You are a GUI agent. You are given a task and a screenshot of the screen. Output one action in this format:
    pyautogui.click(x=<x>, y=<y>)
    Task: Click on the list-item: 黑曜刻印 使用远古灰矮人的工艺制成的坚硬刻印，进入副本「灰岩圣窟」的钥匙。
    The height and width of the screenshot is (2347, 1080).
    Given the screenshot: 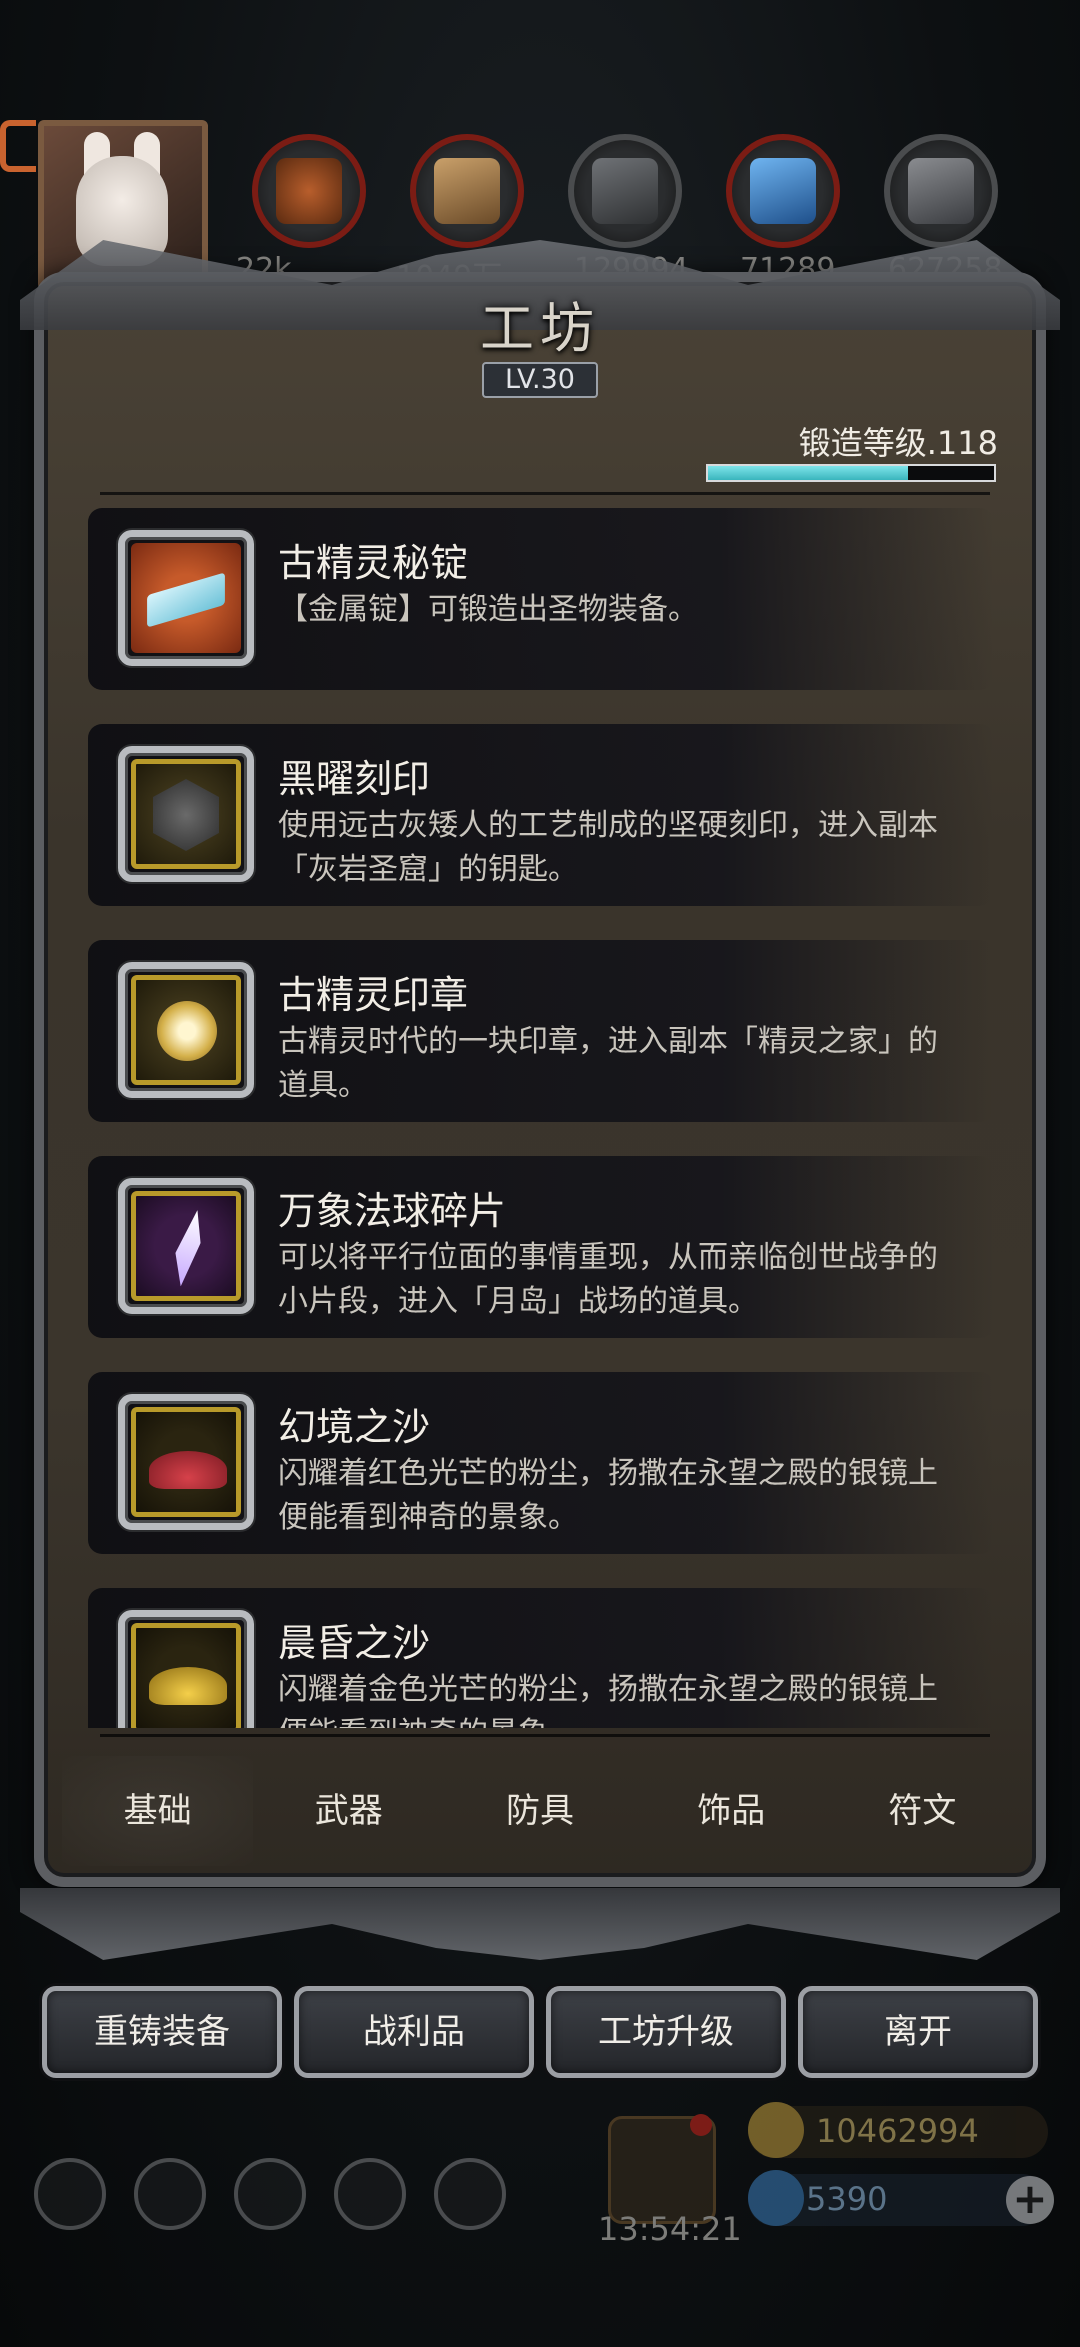 What is the action you would take?
    pyautogui.click(x=541, y=815)
    